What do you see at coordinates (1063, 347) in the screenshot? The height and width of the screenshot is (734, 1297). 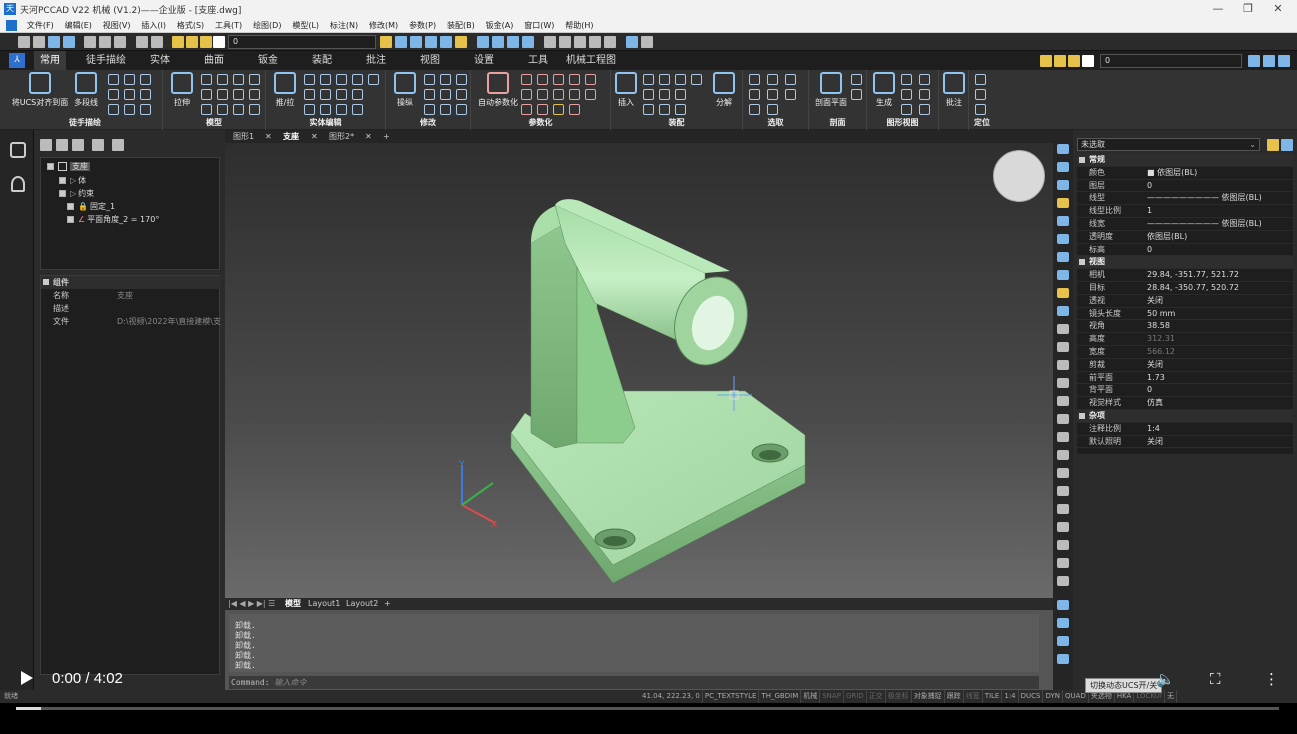 I see `tool-11-icon` at bounding box center [1063, 347].